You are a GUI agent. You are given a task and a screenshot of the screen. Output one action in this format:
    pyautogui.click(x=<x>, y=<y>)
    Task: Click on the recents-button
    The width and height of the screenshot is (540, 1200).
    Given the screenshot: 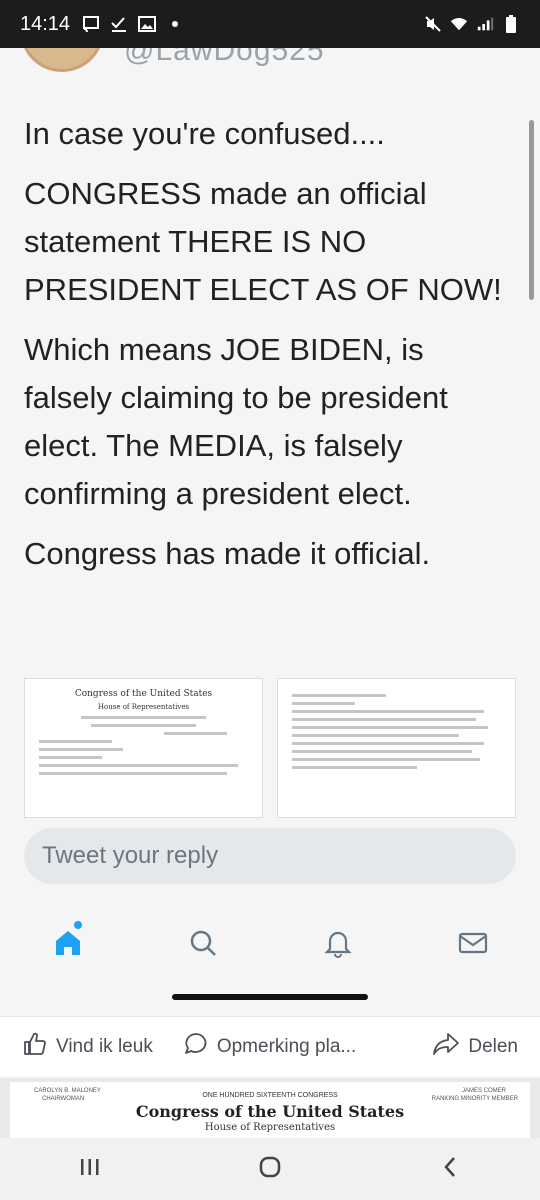 What is the action you would take?
    pyautogui.click(x=90, y=1169)
    